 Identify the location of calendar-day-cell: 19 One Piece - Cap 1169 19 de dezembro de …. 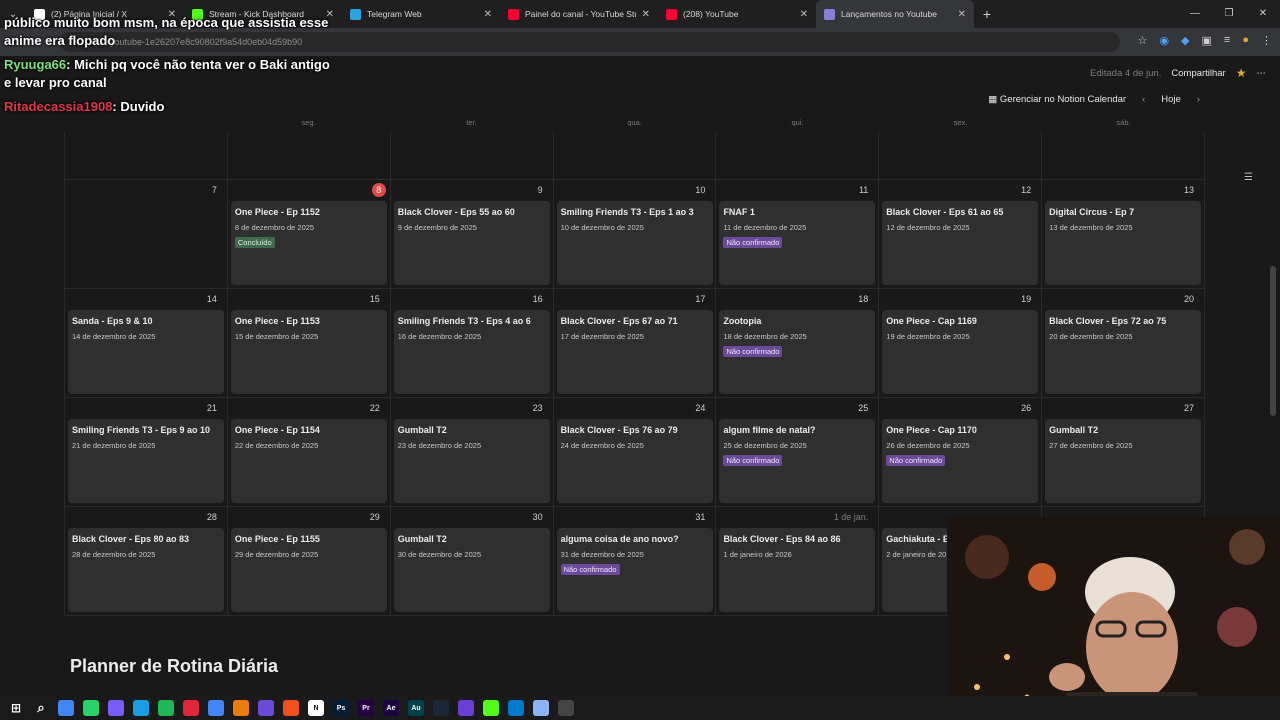
(961, 343).